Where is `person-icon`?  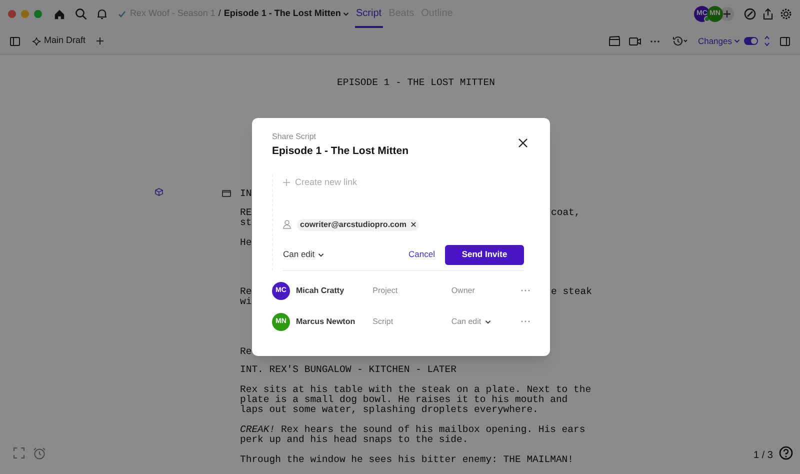 person-icon is located at coordinates (287, 225).